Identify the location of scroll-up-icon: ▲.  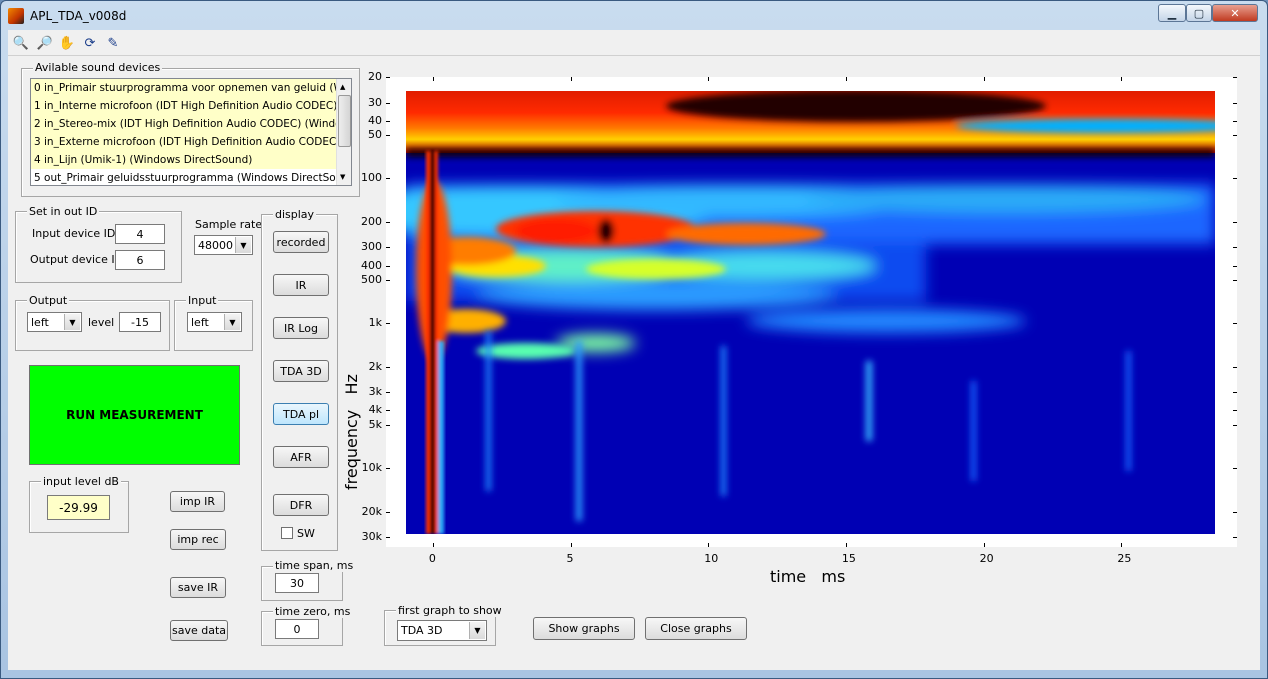
(342, 87).